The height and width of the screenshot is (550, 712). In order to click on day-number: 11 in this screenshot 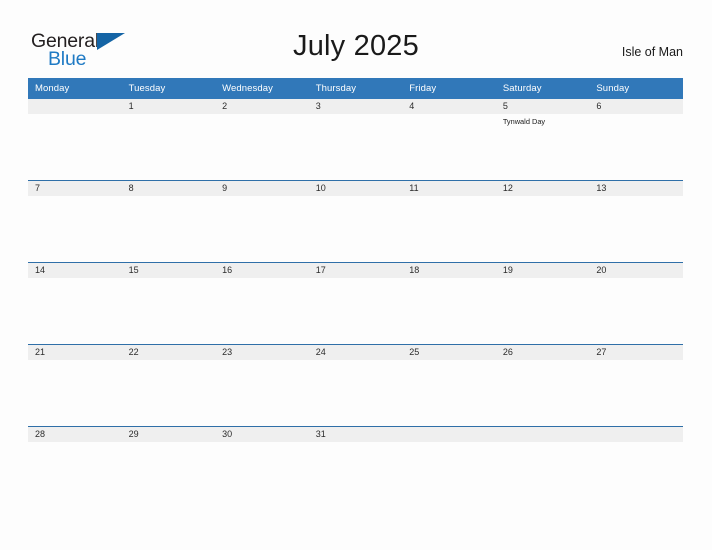, I will do `click(449, 188)`.